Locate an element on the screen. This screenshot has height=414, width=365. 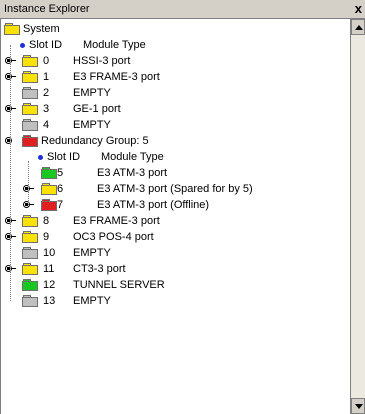
slot-id: 10 is located at coordinates (49, 253).